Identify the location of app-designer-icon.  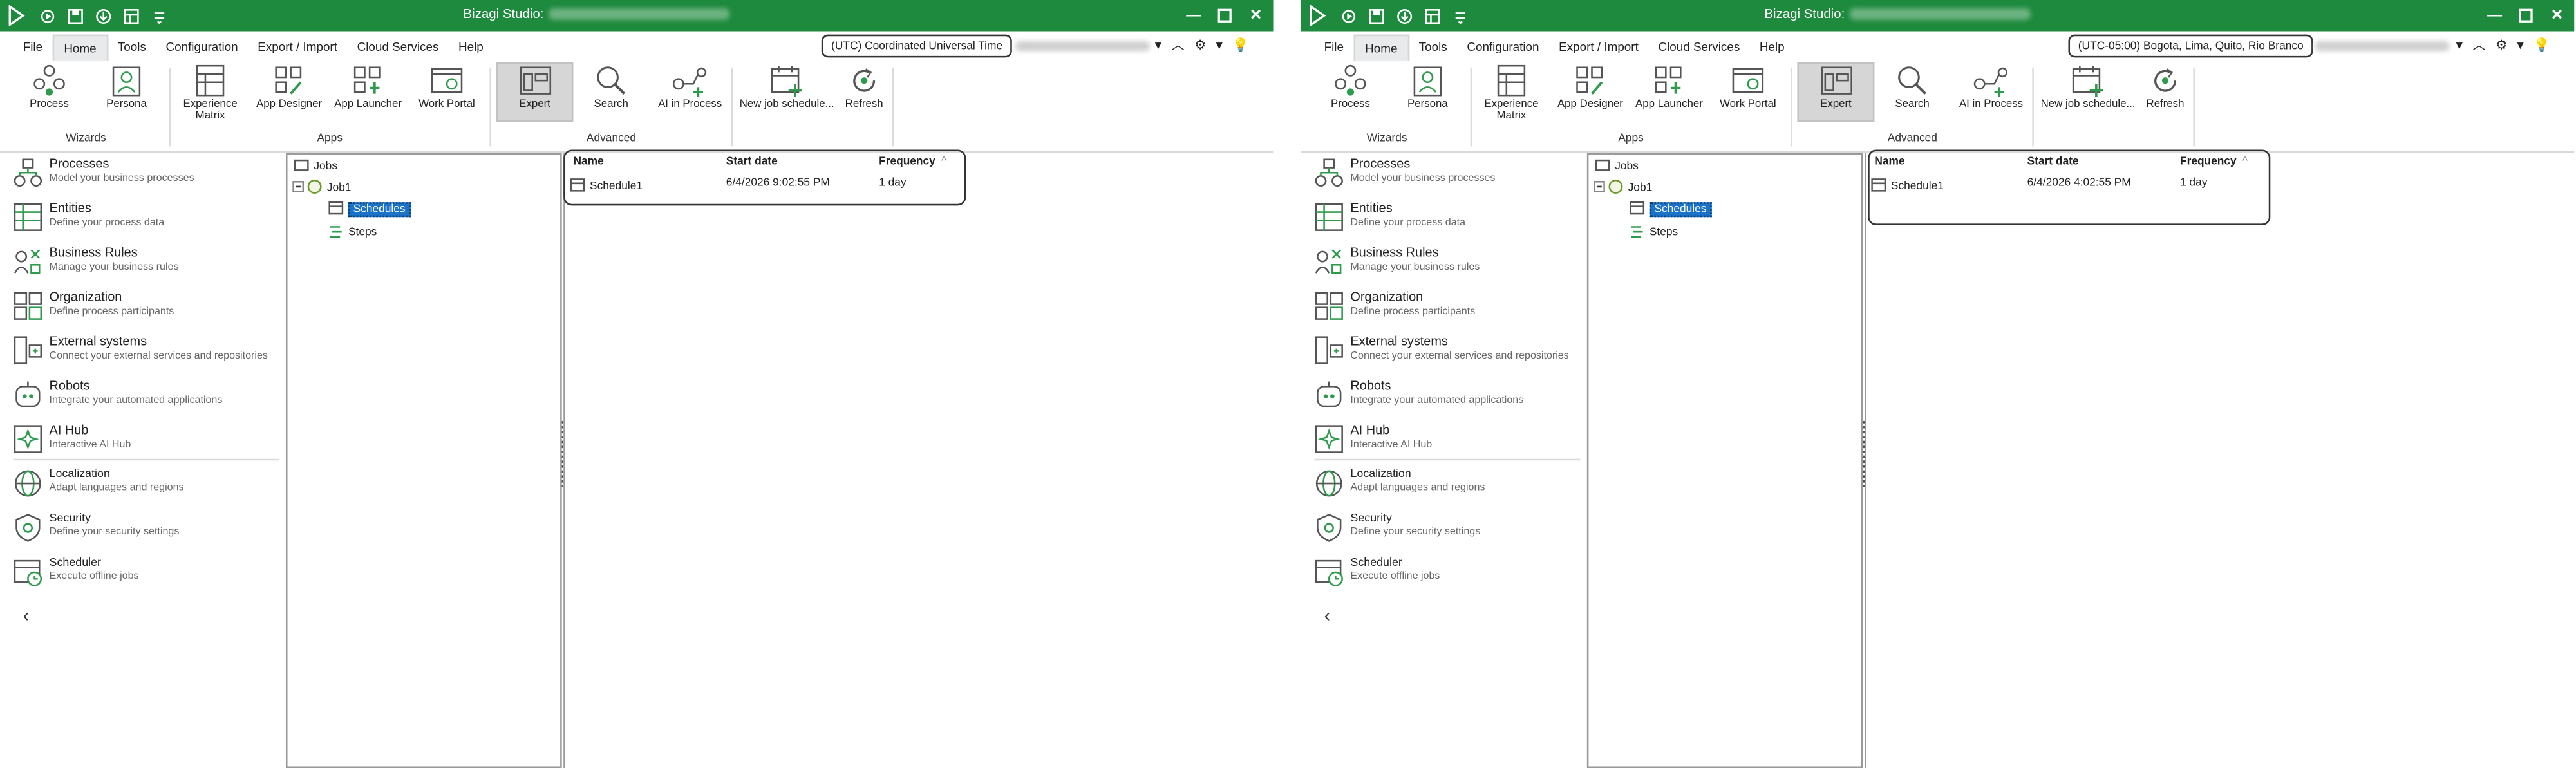
(1590, 80).